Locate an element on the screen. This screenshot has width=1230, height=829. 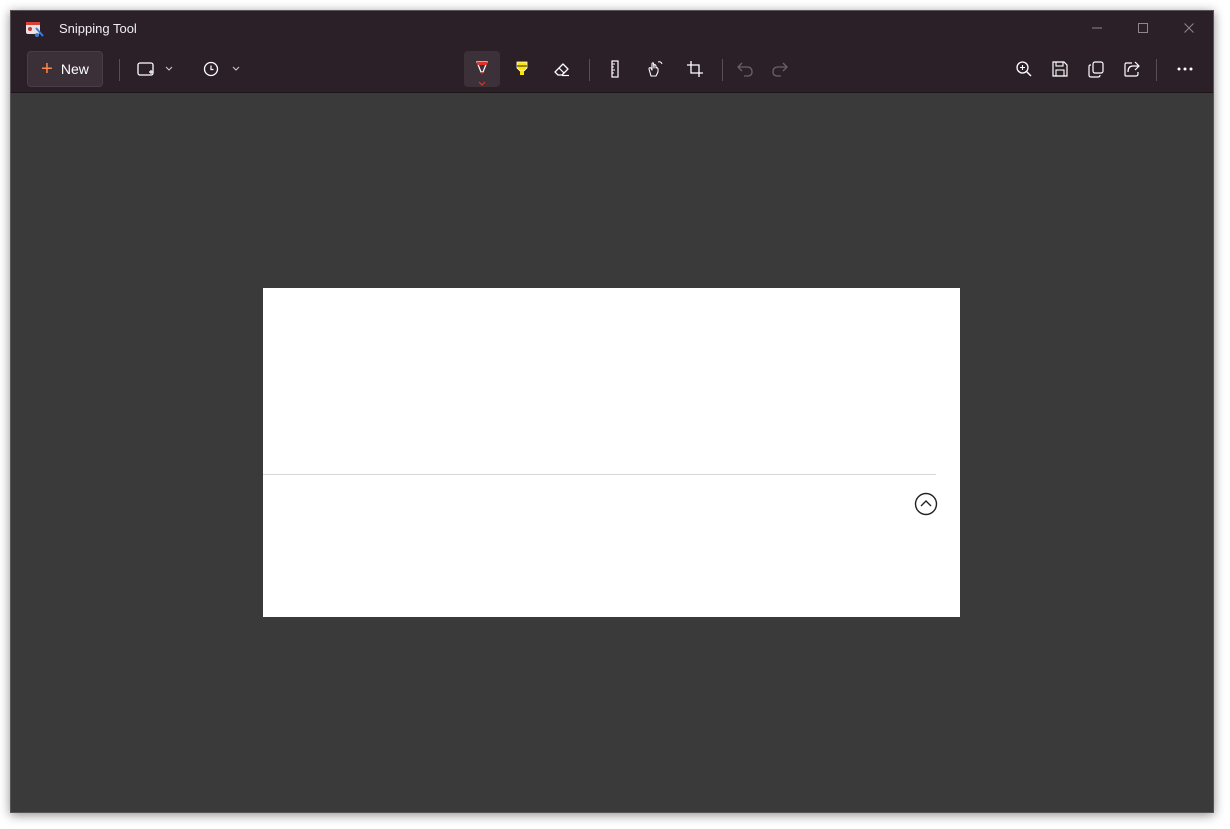
share-button is located at coordinates (1132, 69).